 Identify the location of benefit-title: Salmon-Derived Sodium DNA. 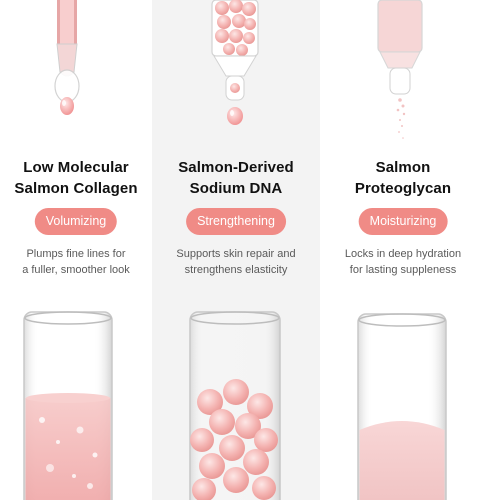
(236, 178).